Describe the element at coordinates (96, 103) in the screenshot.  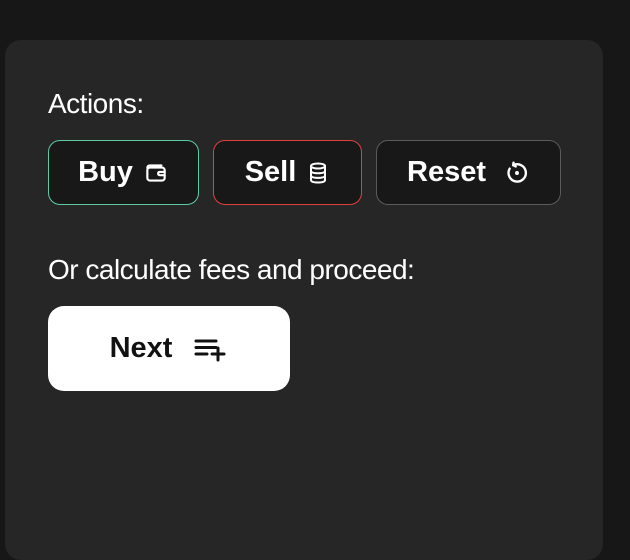
I see `actions-heading: Actions:` at that location.